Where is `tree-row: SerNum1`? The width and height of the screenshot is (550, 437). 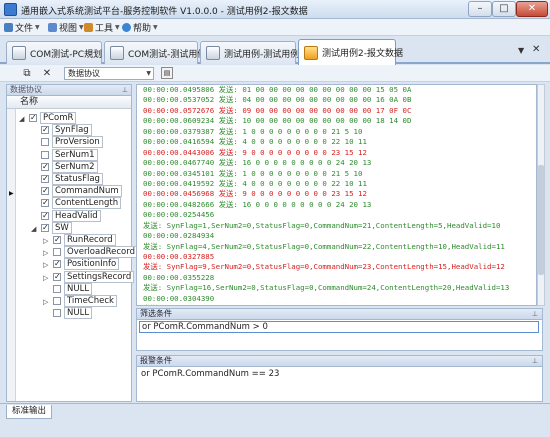 tree-row: SerNum1 is located at coordinates (69, 154).